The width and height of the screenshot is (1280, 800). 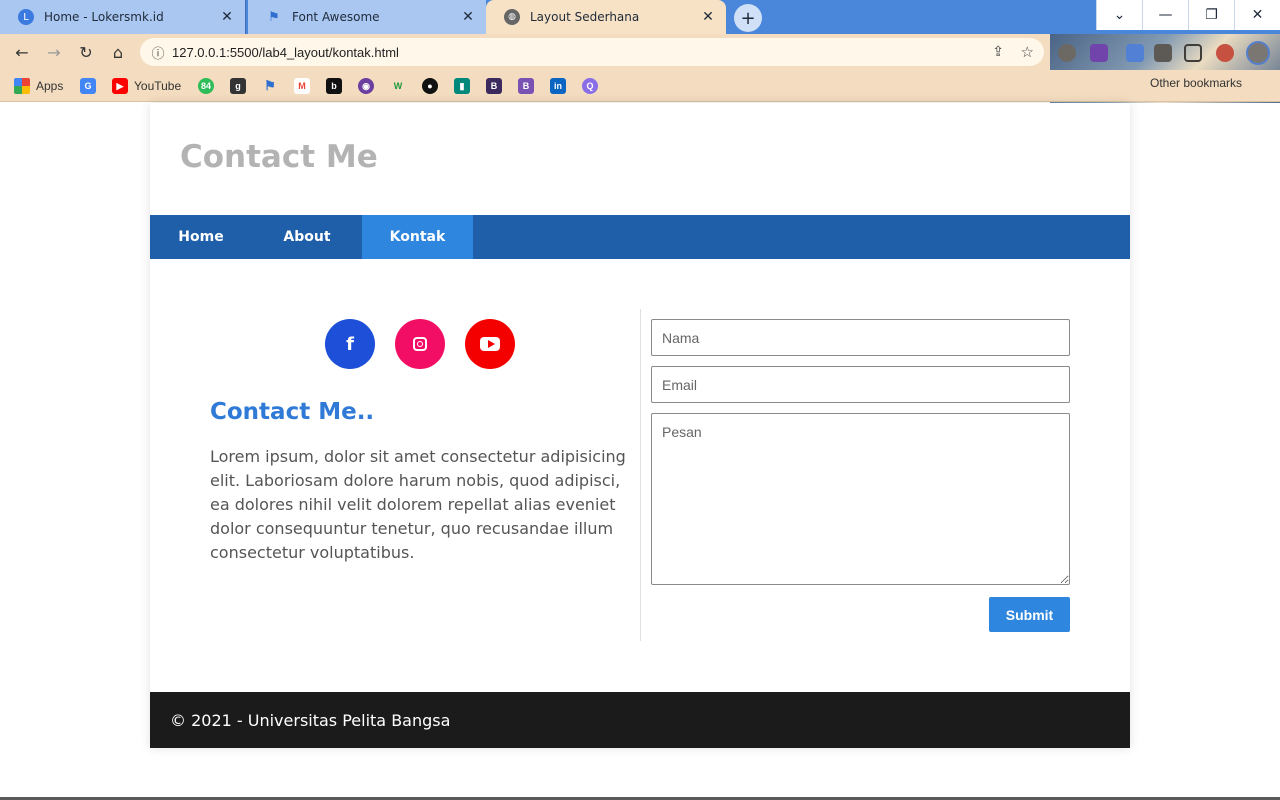 I want to click on bookmark-youtube: ▶ YouTube, so click(x=146, y=86).